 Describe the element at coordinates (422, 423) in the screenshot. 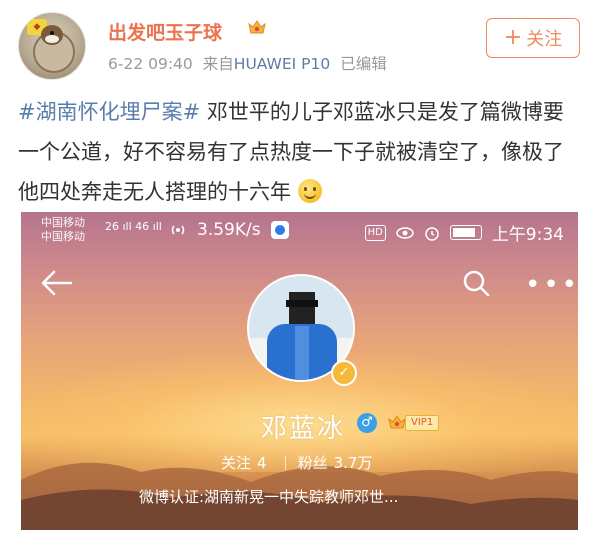

I see `vip-label: VIP1` at that location.